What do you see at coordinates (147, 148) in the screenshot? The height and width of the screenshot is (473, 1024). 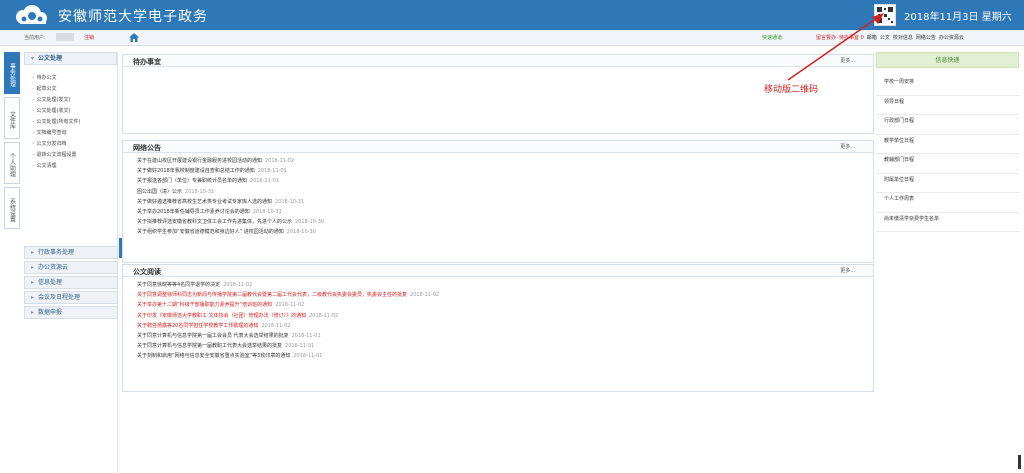 I see `panel-title: 网络公告` at bounding box center [147, 148].